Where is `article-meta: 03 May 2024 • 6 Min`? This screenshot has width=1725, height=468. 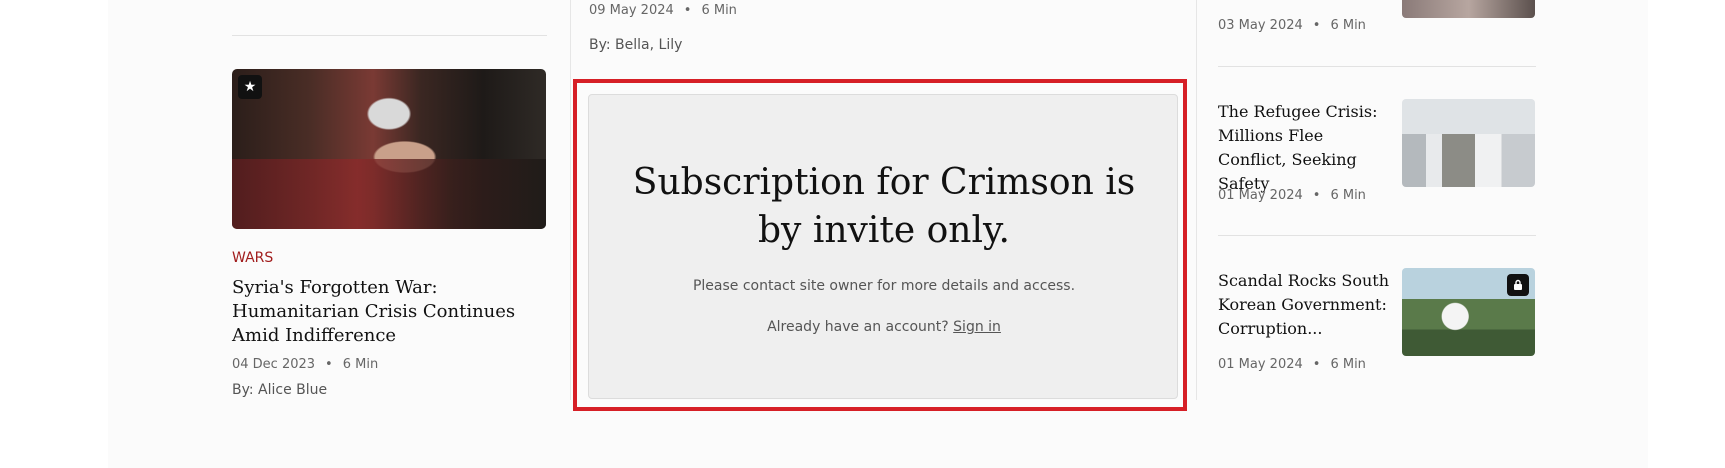
article-meta: 03 May 2024 • 6 Min is located at coordinates (1292, 25).